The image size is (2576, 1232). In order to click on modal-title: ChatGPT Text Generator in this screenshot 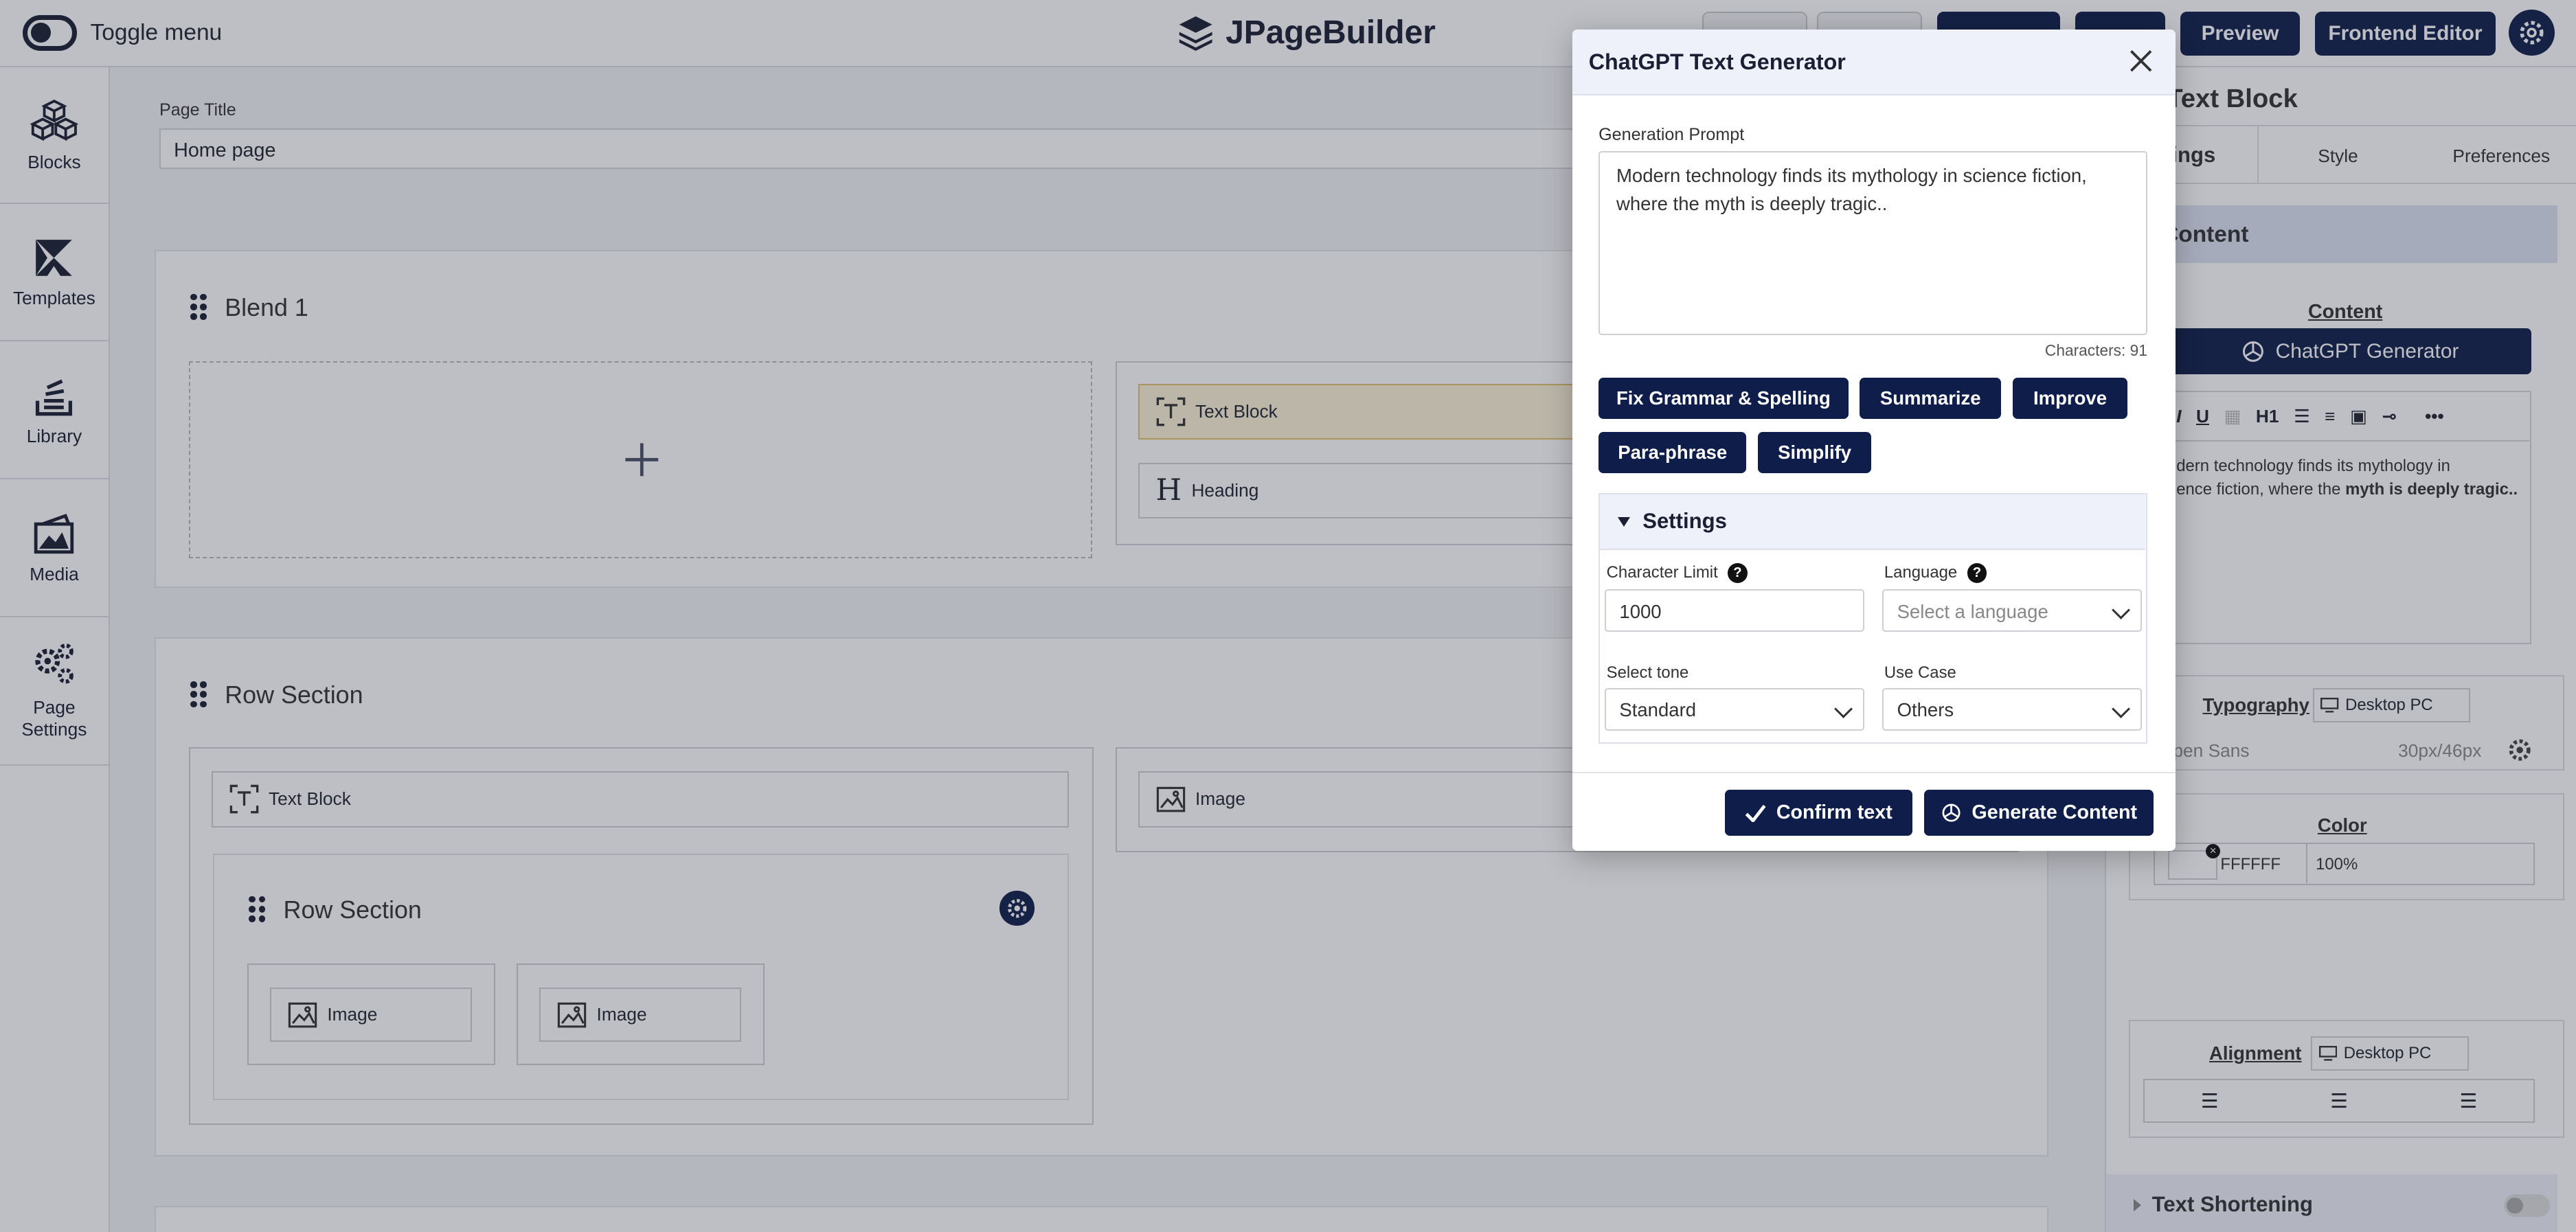, I will do `click(1717, 61)`.